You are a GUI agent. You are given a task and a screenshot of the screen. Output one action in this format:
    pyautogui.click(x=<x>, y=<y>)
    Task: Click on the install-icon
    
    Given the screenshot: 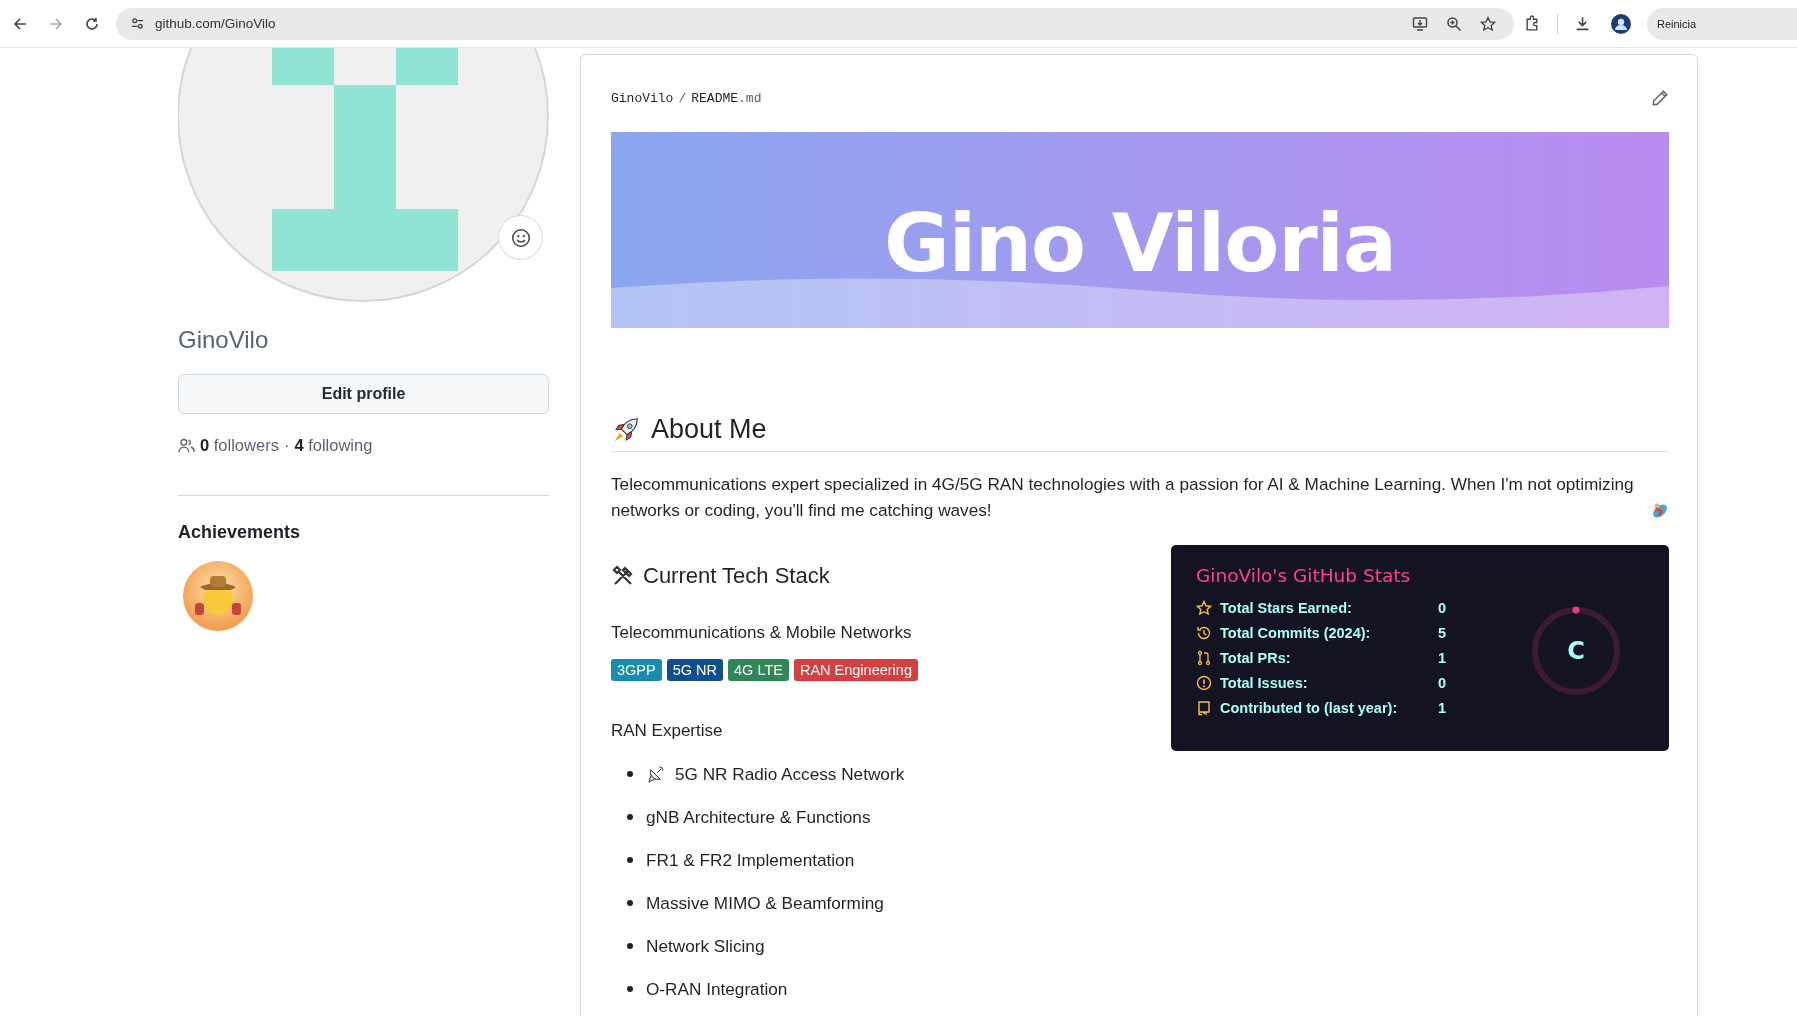 What is the action you would take?
    pyautogui.click(x=1420, y=23)
    